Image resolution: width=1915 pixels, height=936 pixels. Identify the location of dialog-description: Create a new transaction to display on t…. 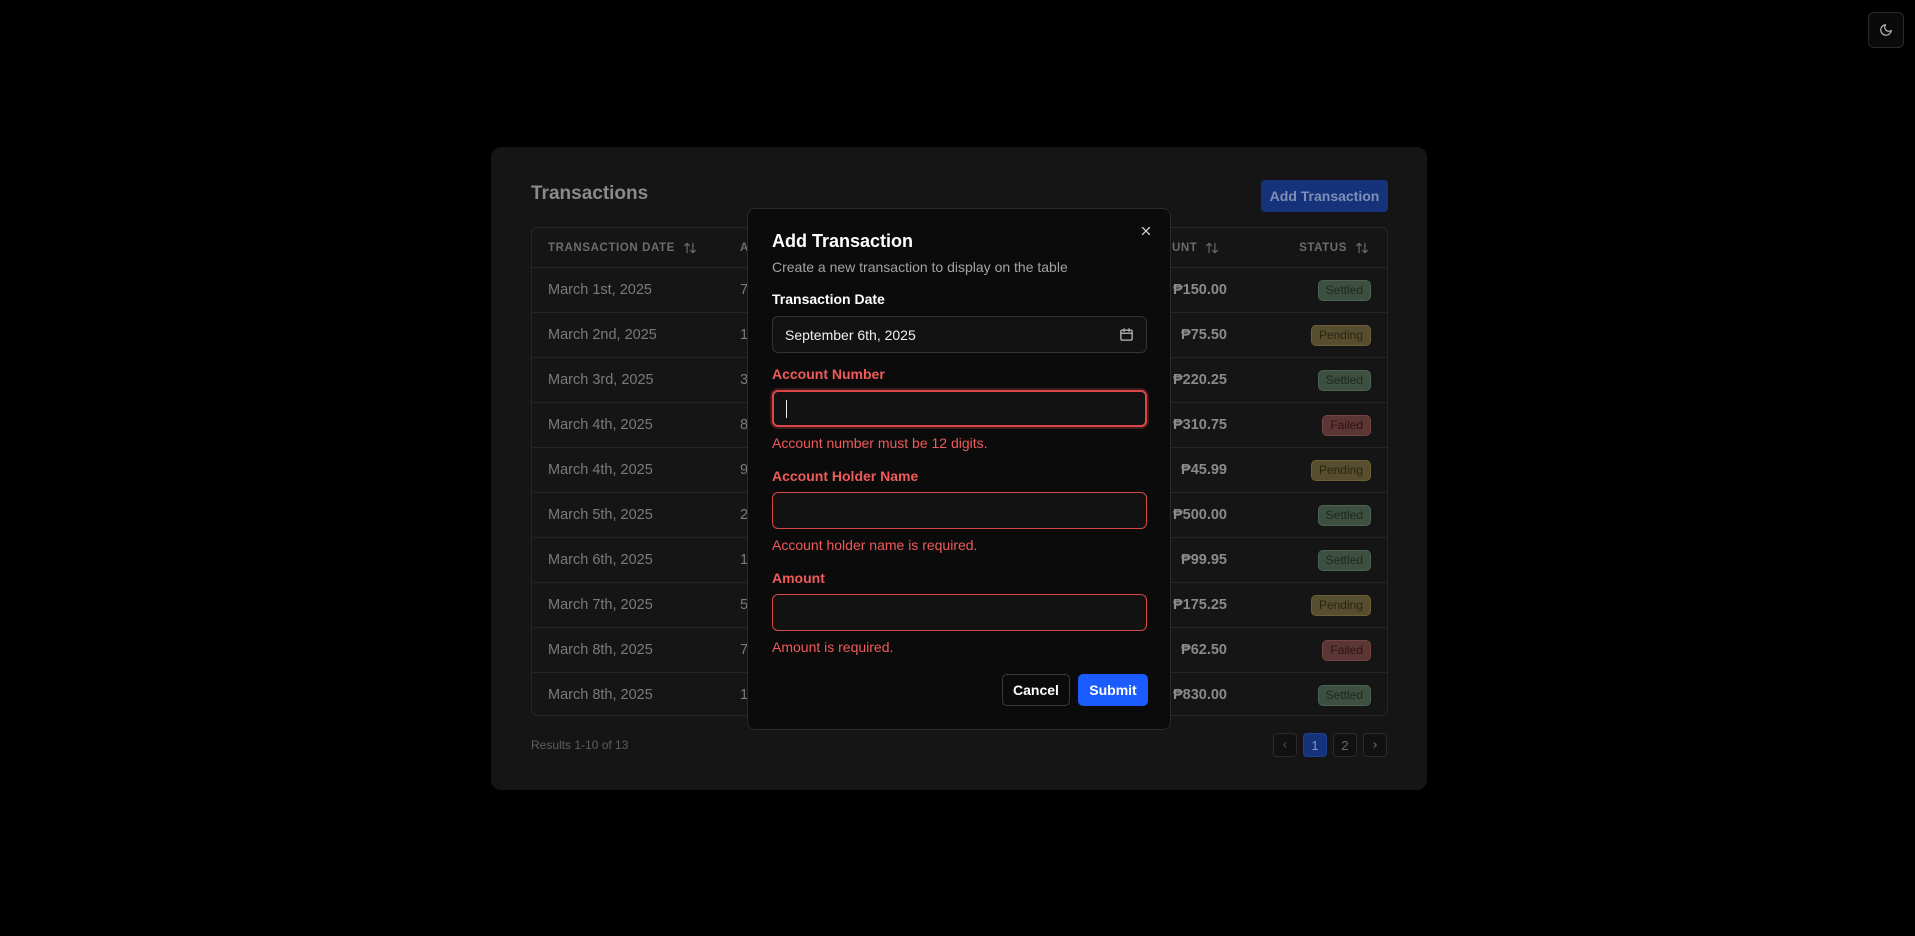
(920, 267).